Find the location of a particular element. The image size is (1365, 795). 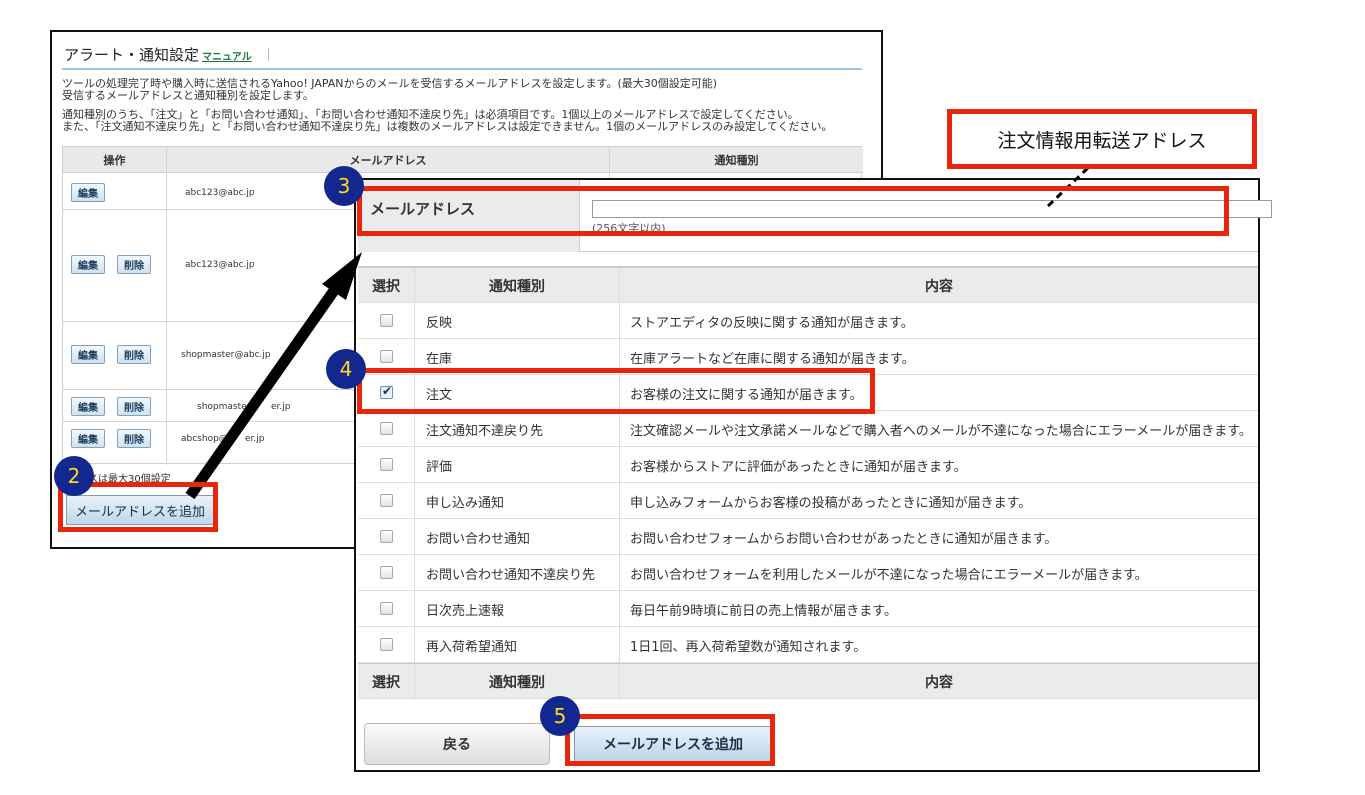

highlight-box-step3 is located at coordinates (793, 211).